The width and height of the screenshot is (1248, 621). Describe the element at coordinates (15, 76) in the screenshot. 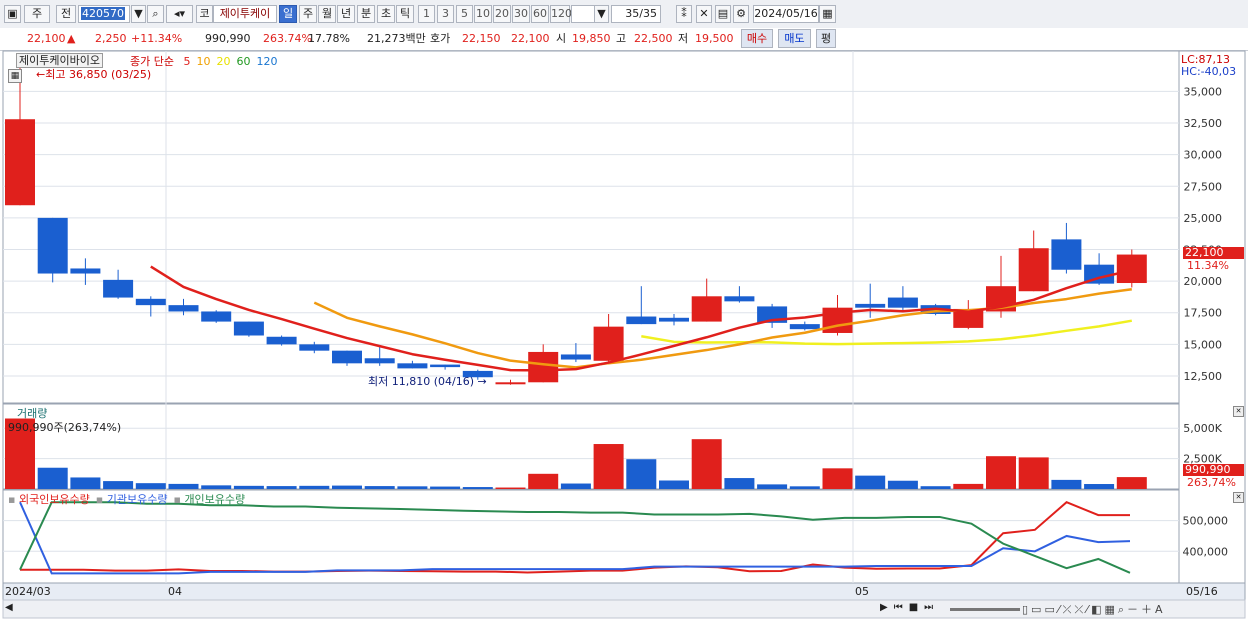

I see `calendar-small-icon: ▦` at that location.